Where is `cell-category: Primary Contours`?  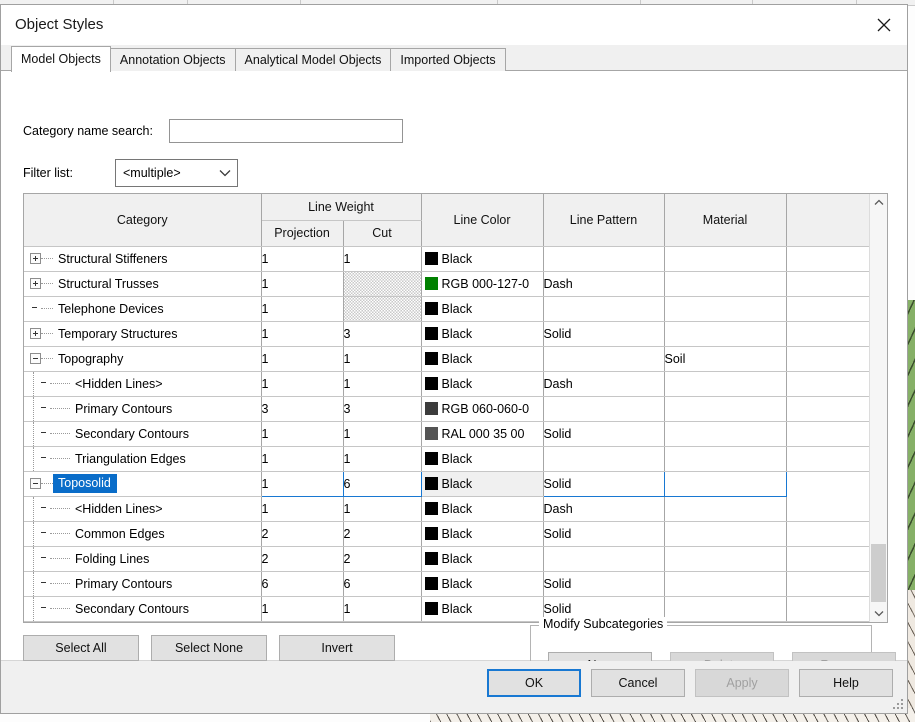
cell-category: Primary Contours is located at coordinates (143, 409).